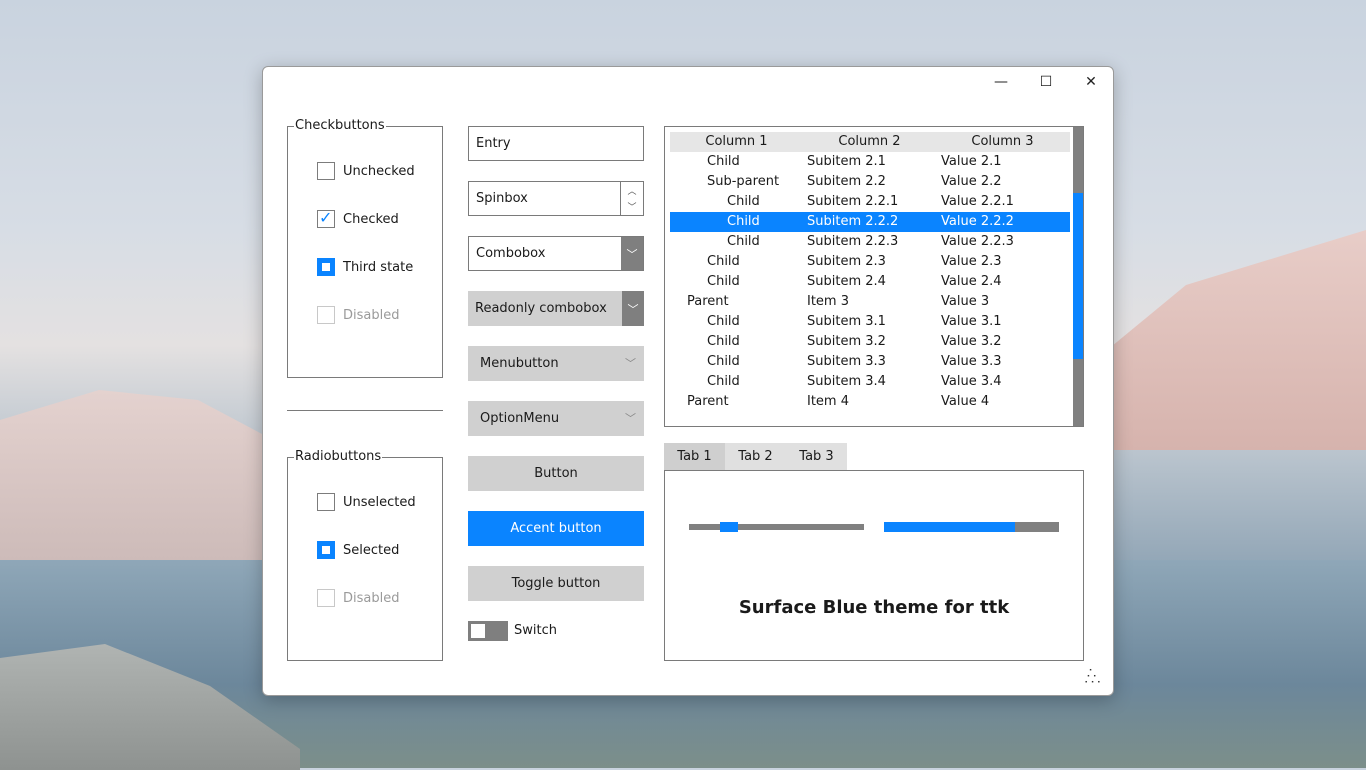 The height and width of the screenshot is (770, 1366). What do you see at coordinates (729, 527) in the screenshot?
I see `scale-slider-thumb` at bounding box center [729, 527].